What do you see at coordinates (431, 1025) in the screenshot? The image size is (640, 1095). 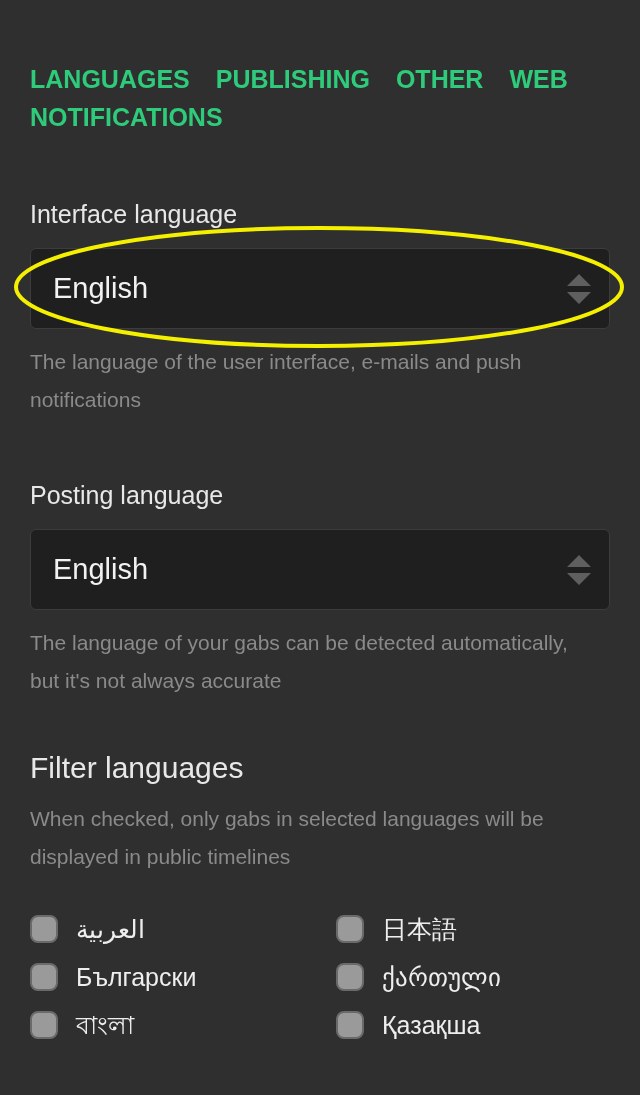 I see `language-label: Қазақша` at bounding box center [431, 1025].